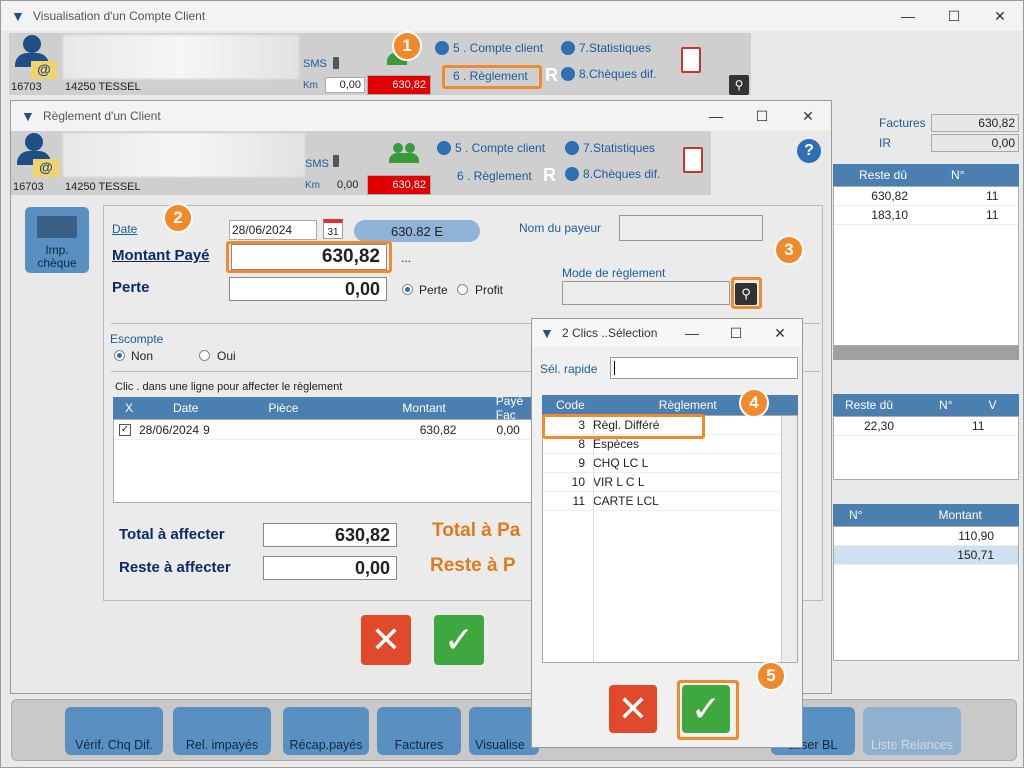  Describe the element at coordinates (137, 339) in the screenshot. I see `escompte-label: Escompte` at that location.